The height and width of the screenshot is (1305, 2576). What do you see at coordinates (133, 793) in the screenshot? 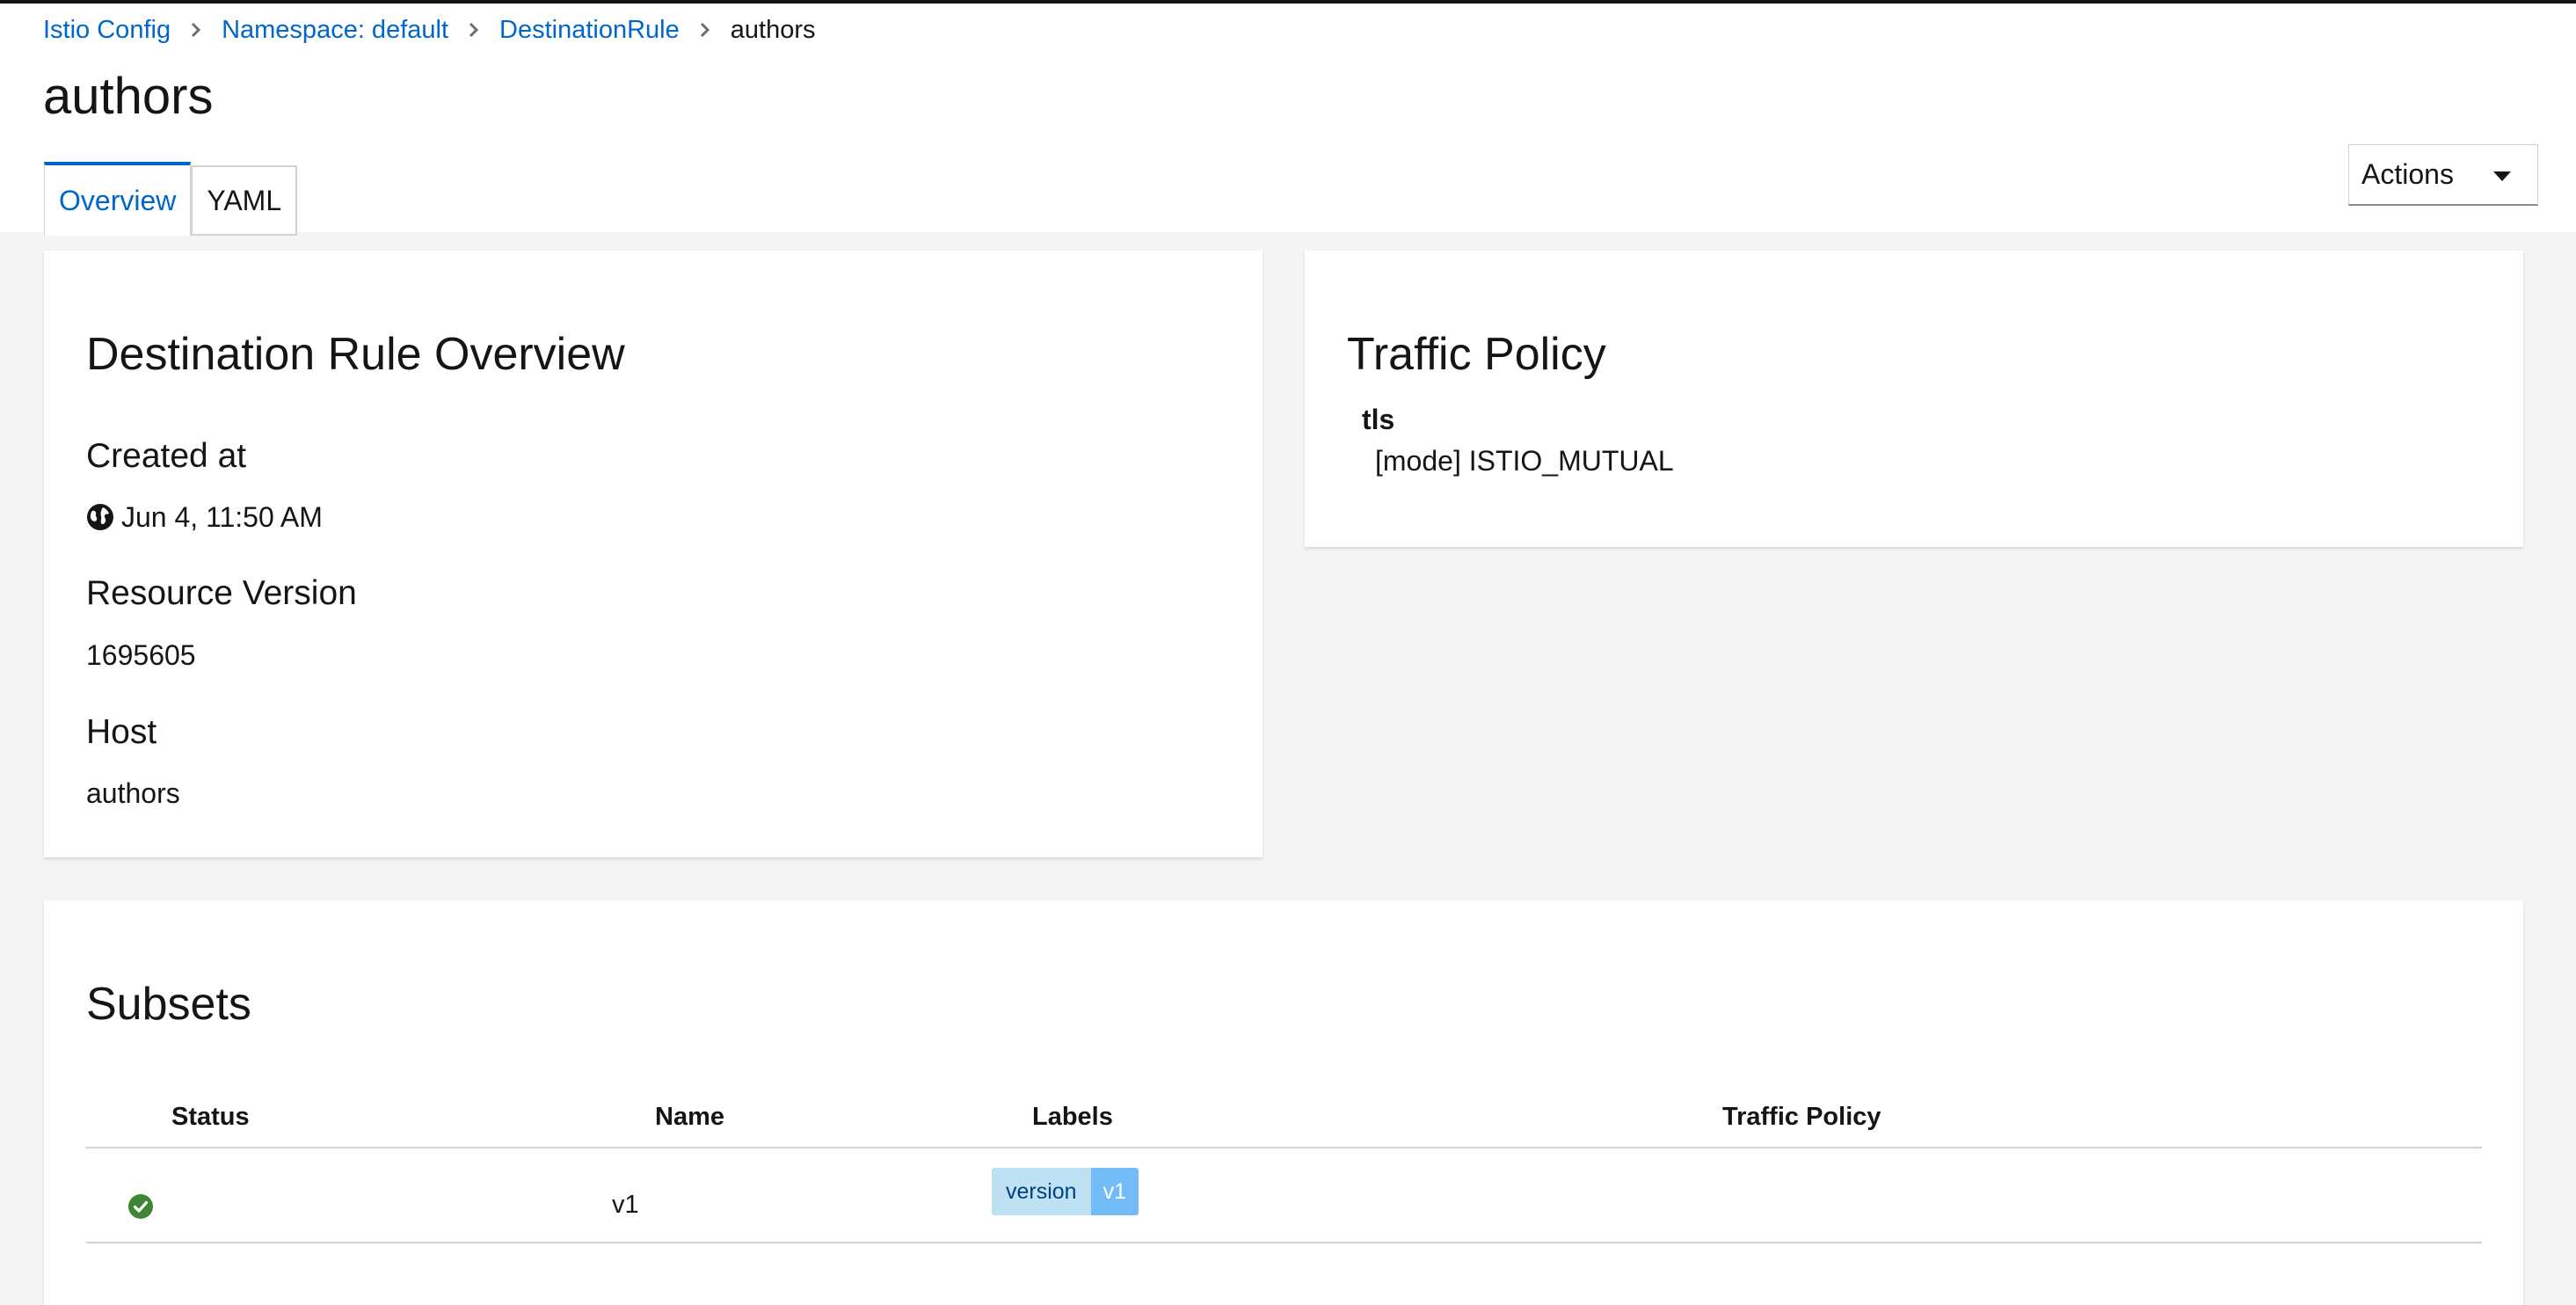
I see `host-value: authors` at bounding box center [133, 793].